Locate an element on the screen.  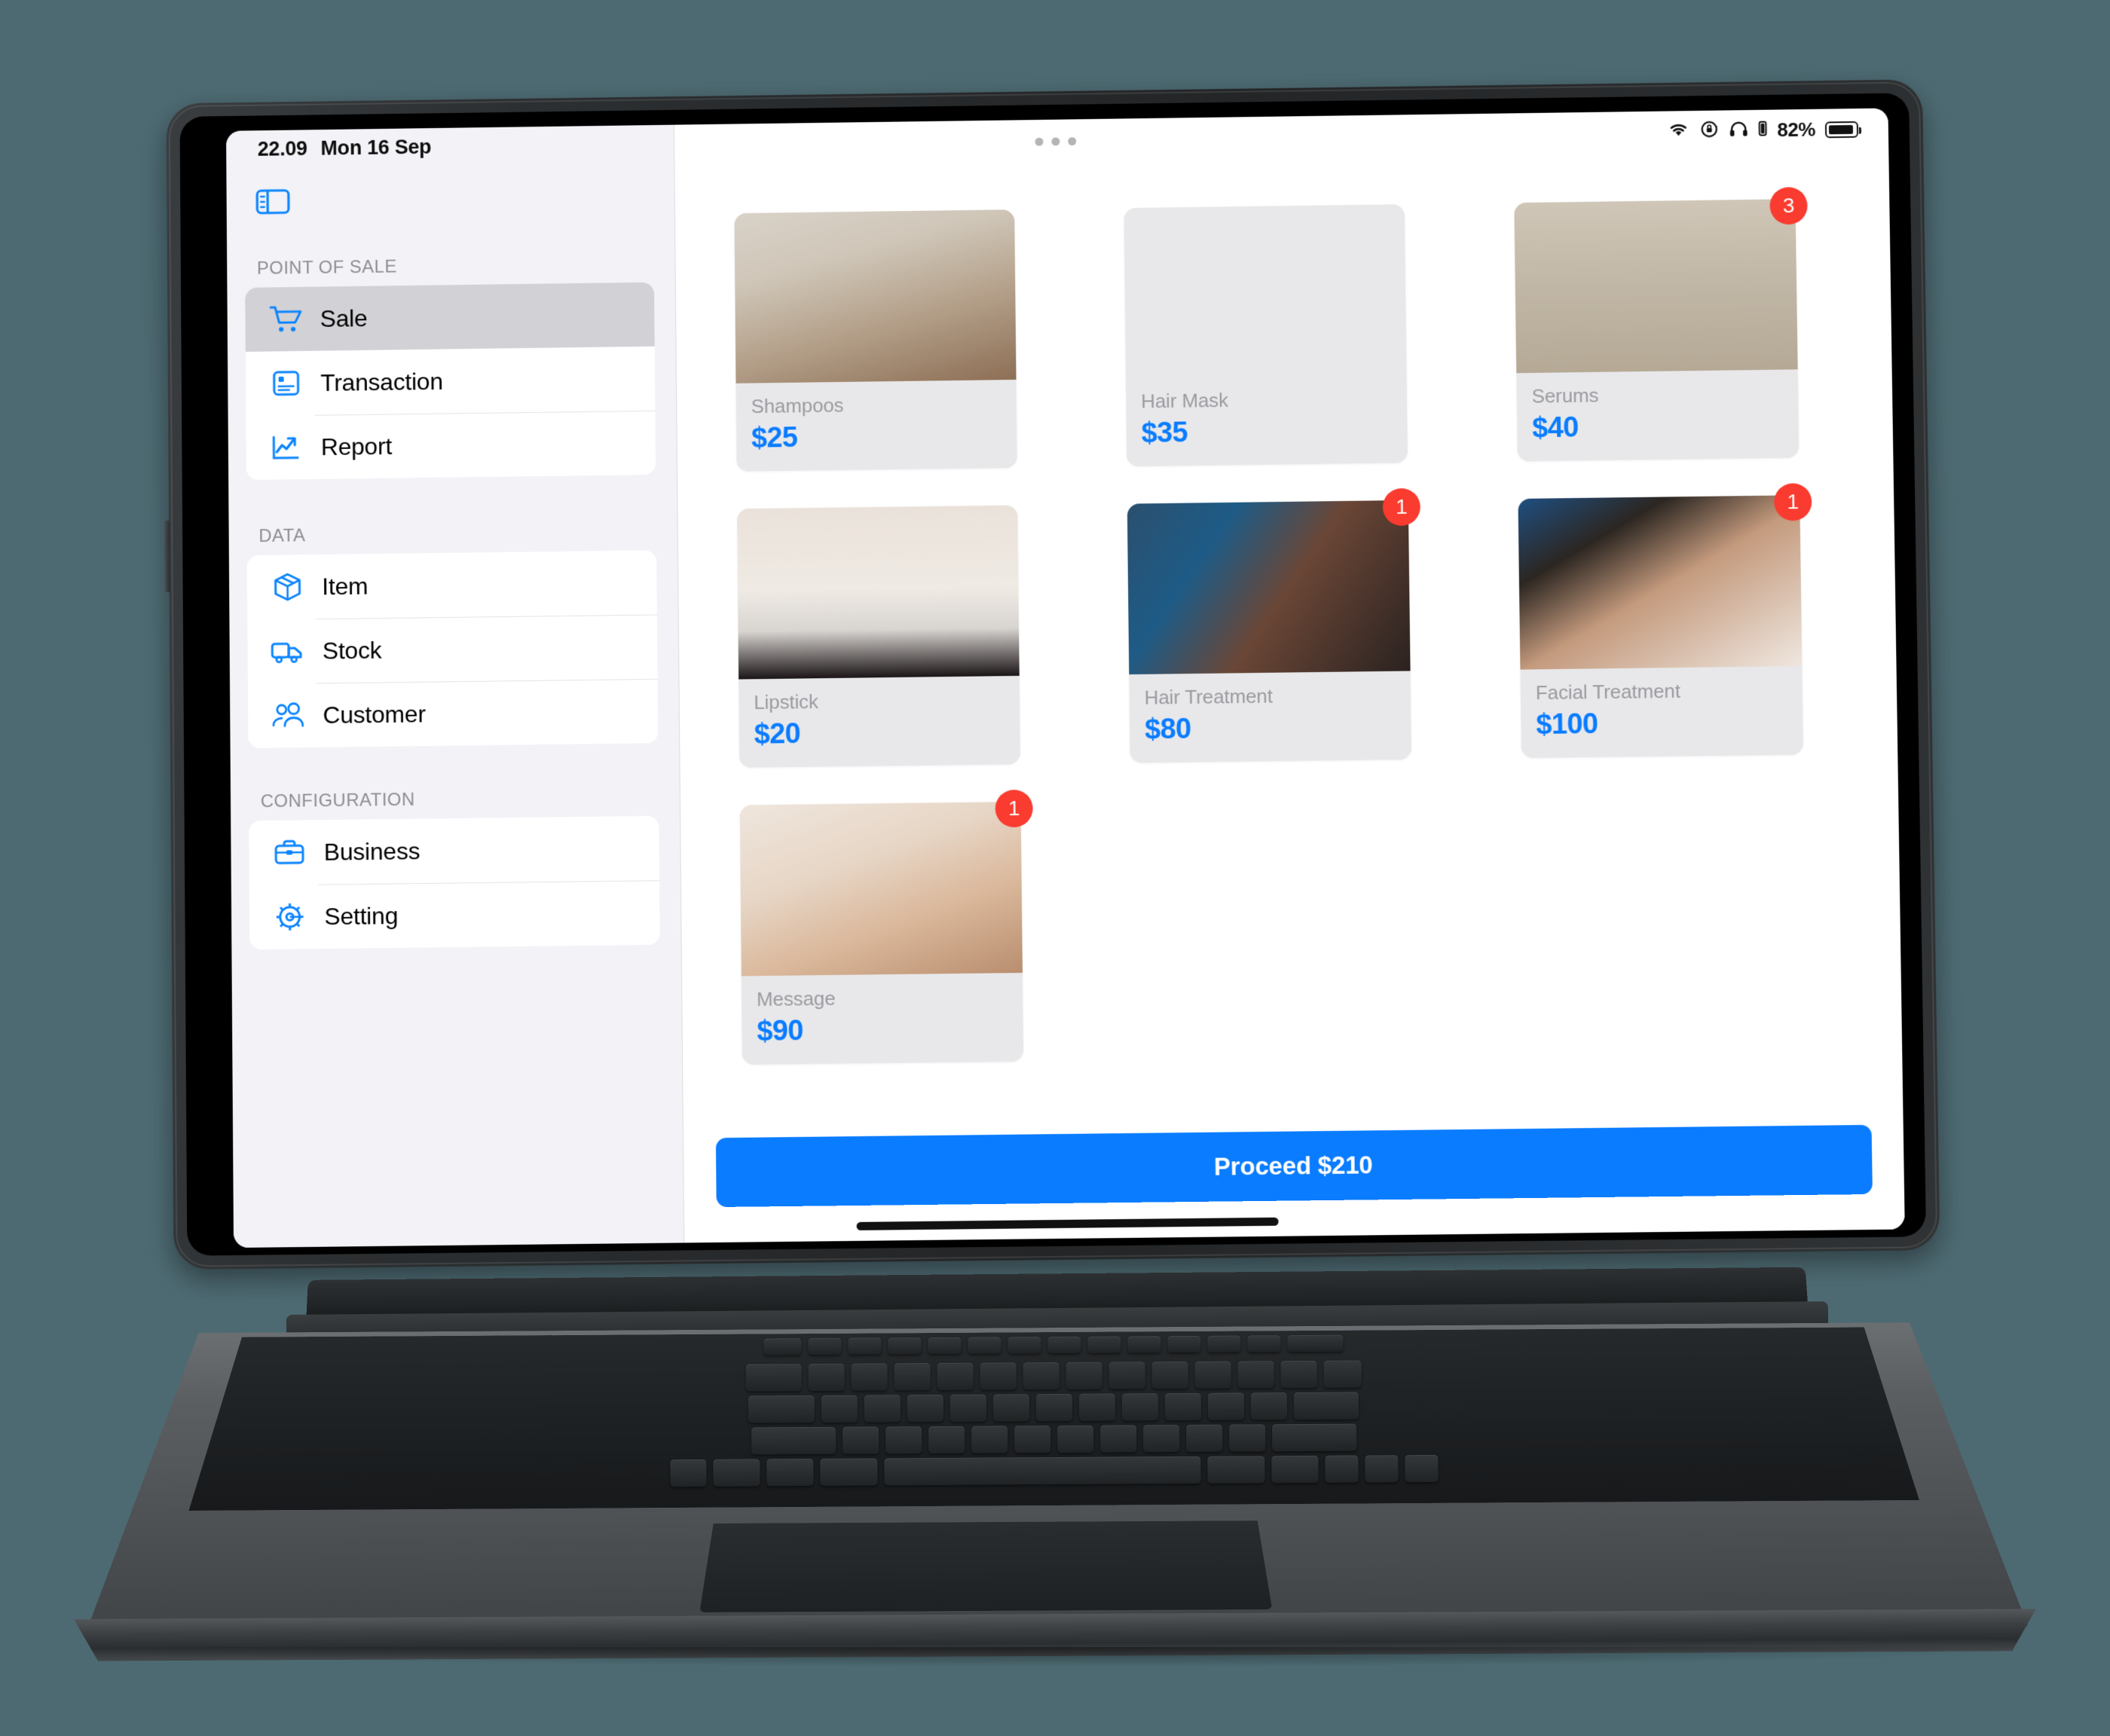
product-card: Shampoos $25 is located at coordinates (875, 340).